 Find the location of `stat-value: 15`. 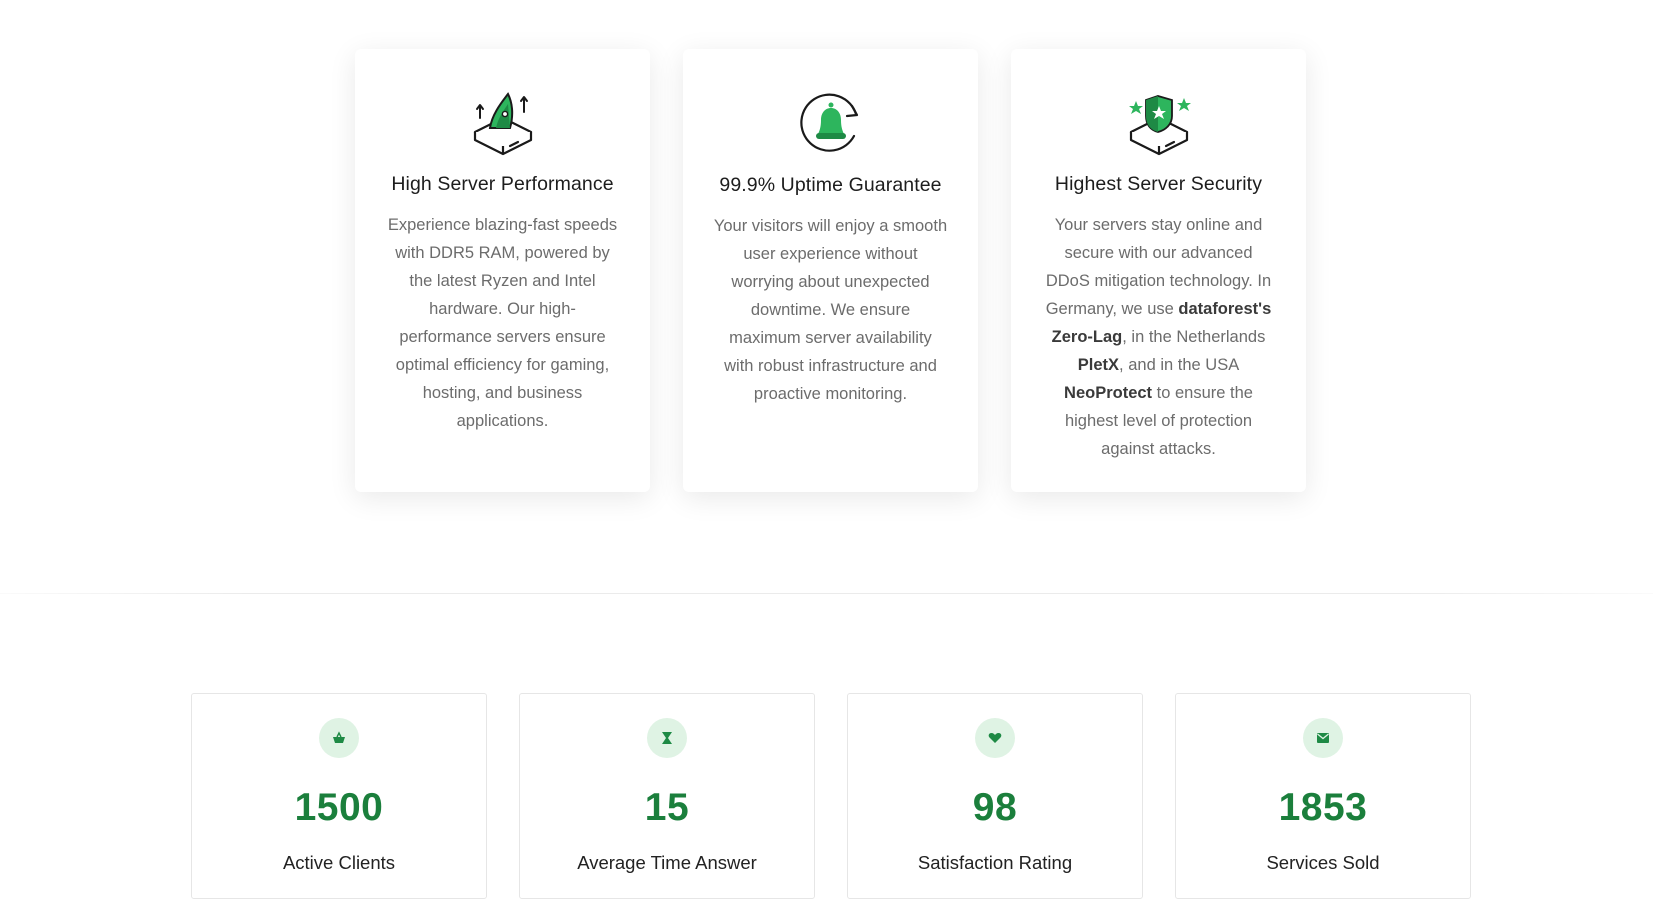

stat-value: 15 is located at coordinates (667, 807).